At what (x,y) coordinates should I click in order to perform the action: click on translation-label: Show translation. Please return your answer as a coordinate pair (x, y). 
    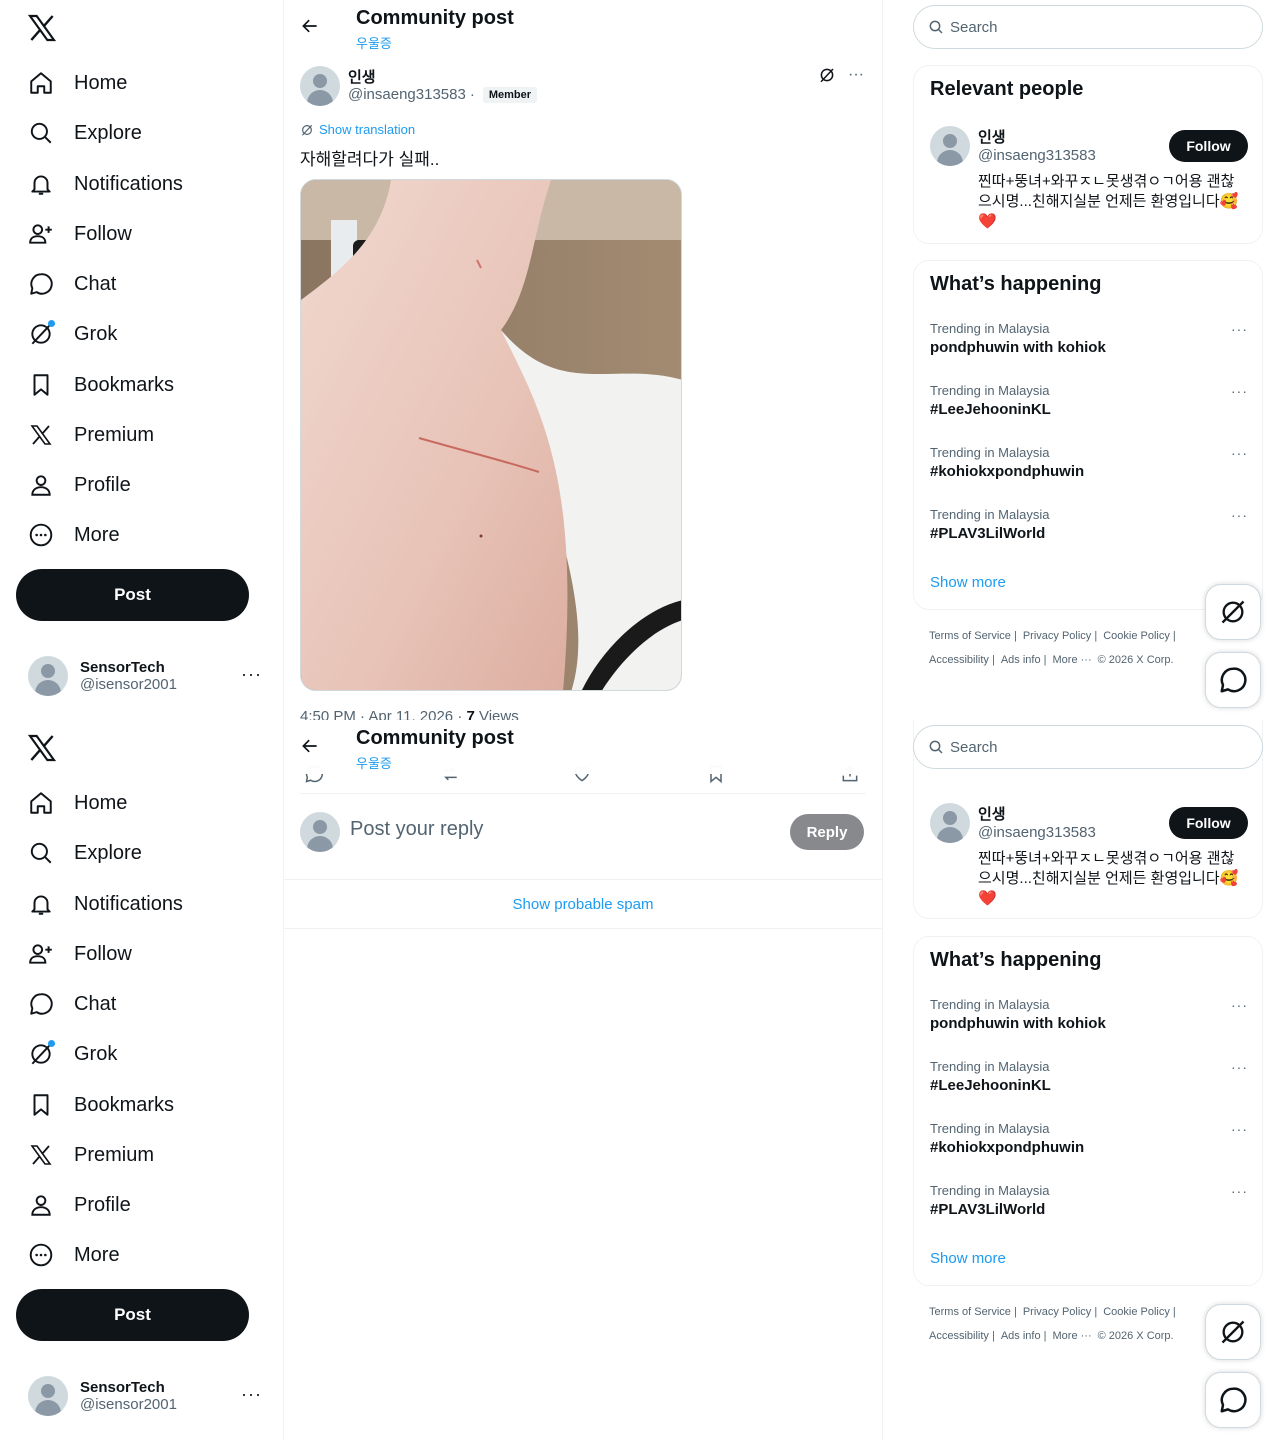
    Looking at the image, I should click on (367, 129).